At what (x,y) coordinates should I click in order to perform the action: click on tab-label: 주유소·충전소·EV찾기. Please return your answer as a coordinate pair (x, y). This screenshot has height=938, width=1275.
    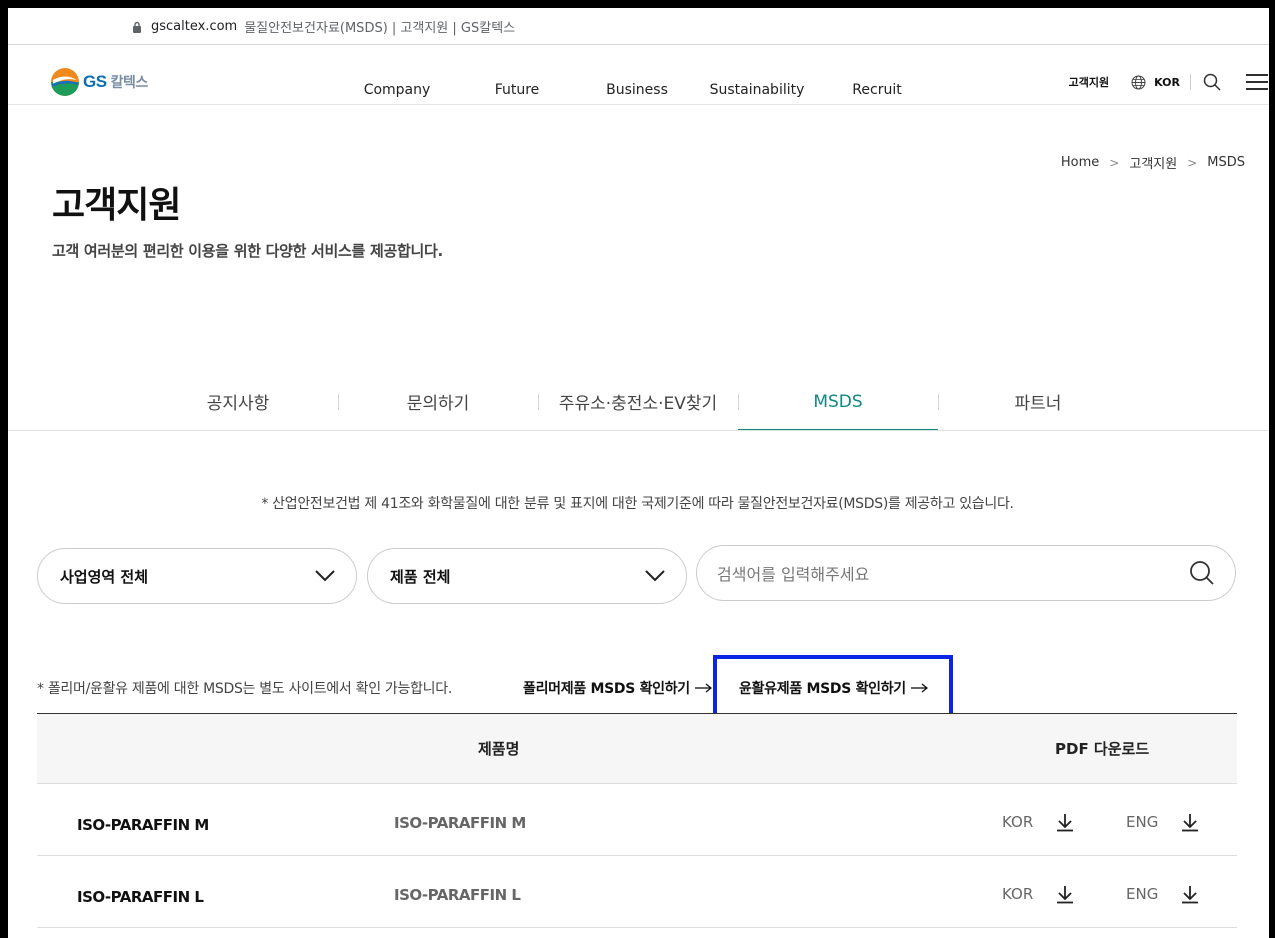
    Looking at the image, I should click on (638, 404).